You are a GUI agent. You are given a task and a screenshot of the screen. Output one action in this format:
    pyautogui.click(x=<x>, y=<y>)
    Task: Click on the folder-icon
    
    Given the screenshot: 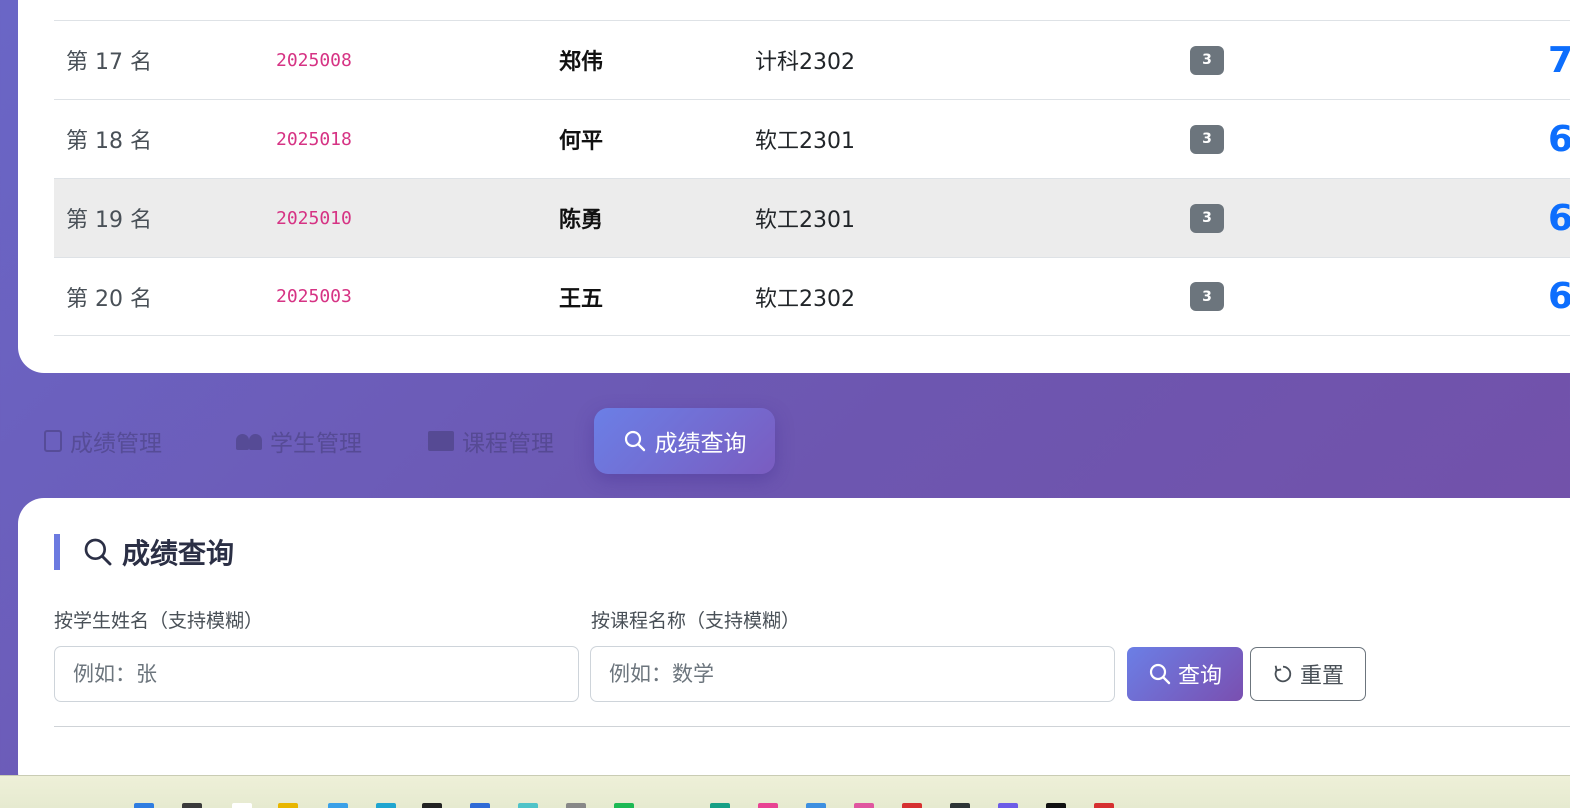 What is the action you would take?
    pyautogui.click(x=288, y=805)
    